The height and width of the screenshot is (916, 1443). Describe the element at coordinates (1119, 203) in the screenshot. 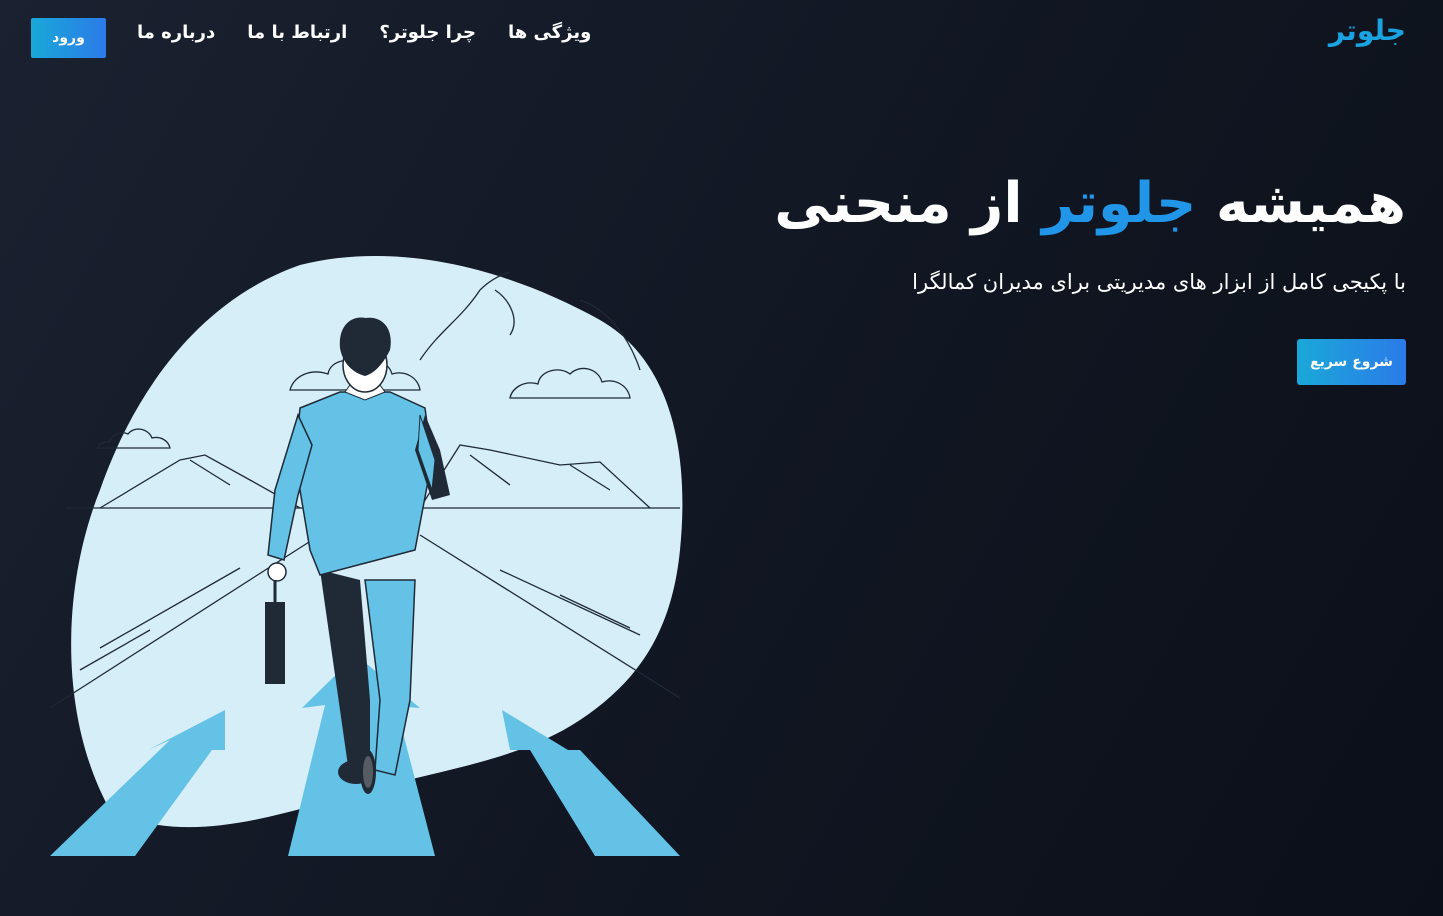

I see `hero-title-accent: جلوتر` at that location.